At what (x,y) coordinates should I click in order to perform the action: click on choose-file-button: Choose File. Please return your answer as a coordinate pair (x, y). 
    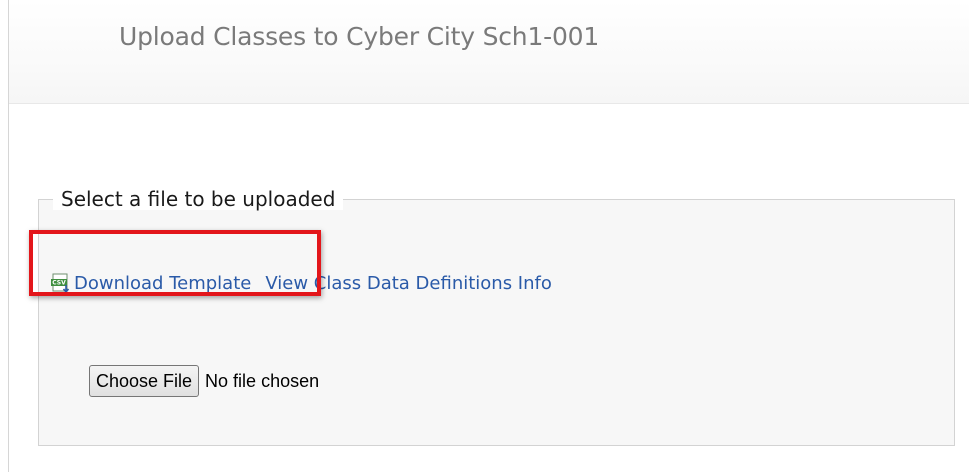
    Looking at the image, I should click on (144, 381).